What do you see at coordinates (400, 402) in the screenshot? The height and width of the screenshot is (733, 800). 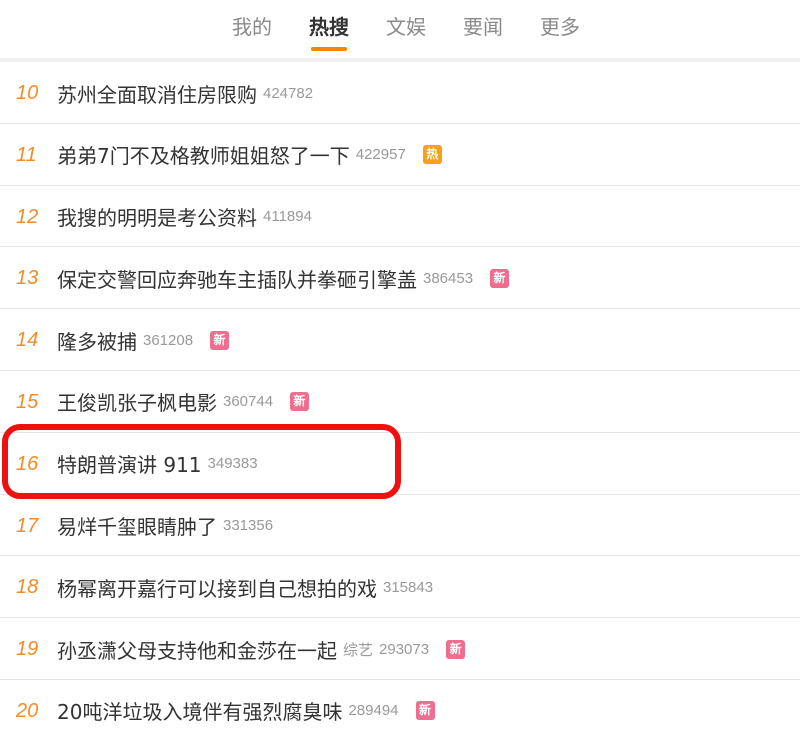 I see `hot-search-item: 15 王俊凯张子枫电影 360744 新` at bounding box center [400, 402].